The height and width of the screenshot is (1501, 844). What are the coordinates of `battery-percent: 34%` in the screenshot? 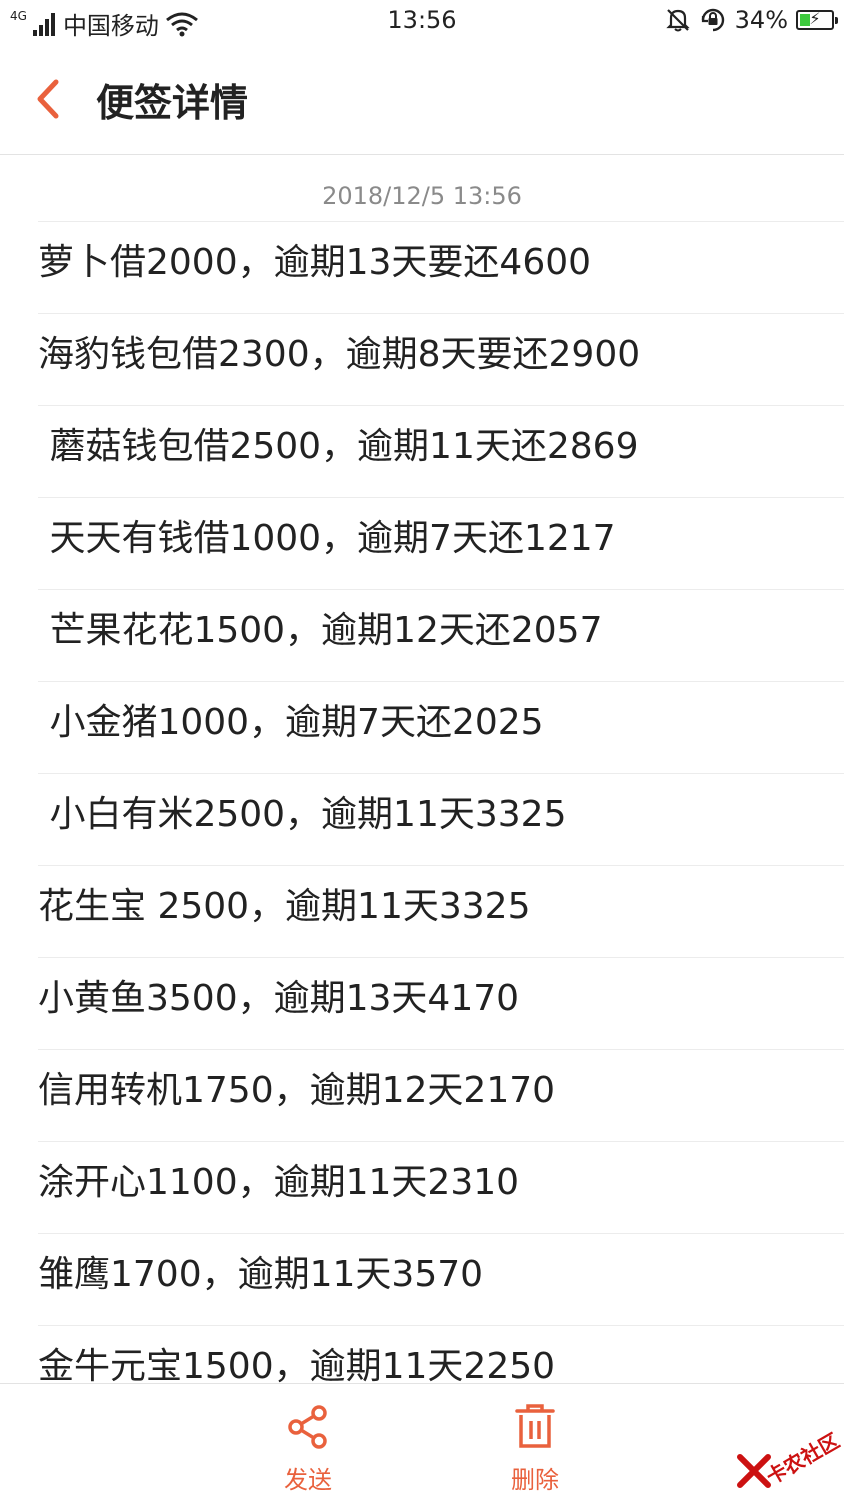 It's located at (761, 20).